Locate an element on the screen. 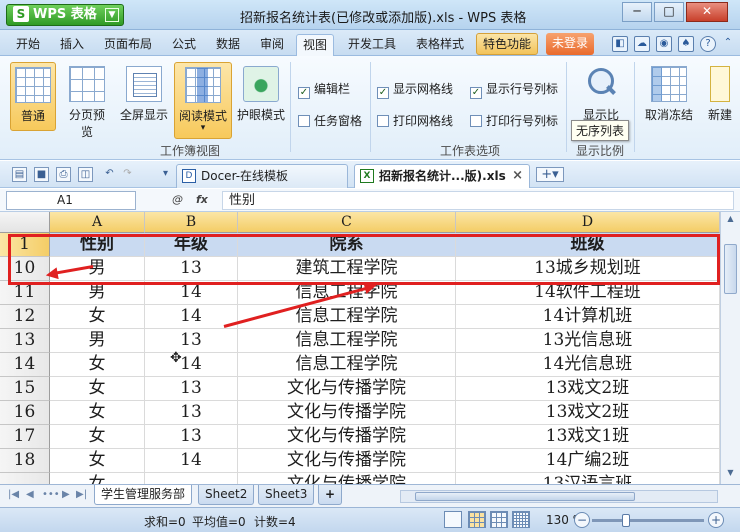  sheet-tab-sheet2: Sheet2 is located at coordinates (226, 495).